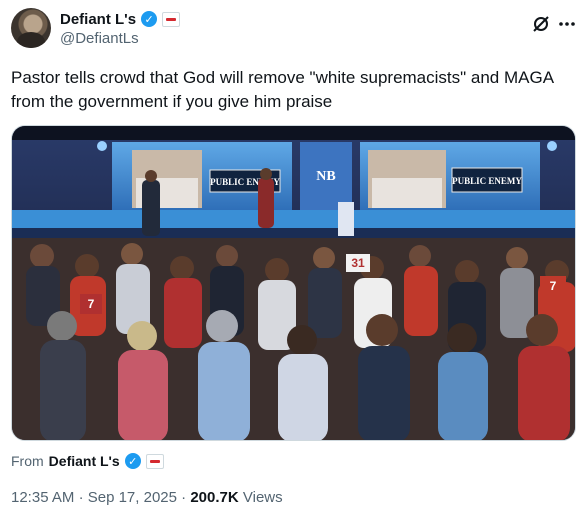 The height and width of the screenshot is (516, 584). I want to click on views-count: 200.7K, so click(214, 497).